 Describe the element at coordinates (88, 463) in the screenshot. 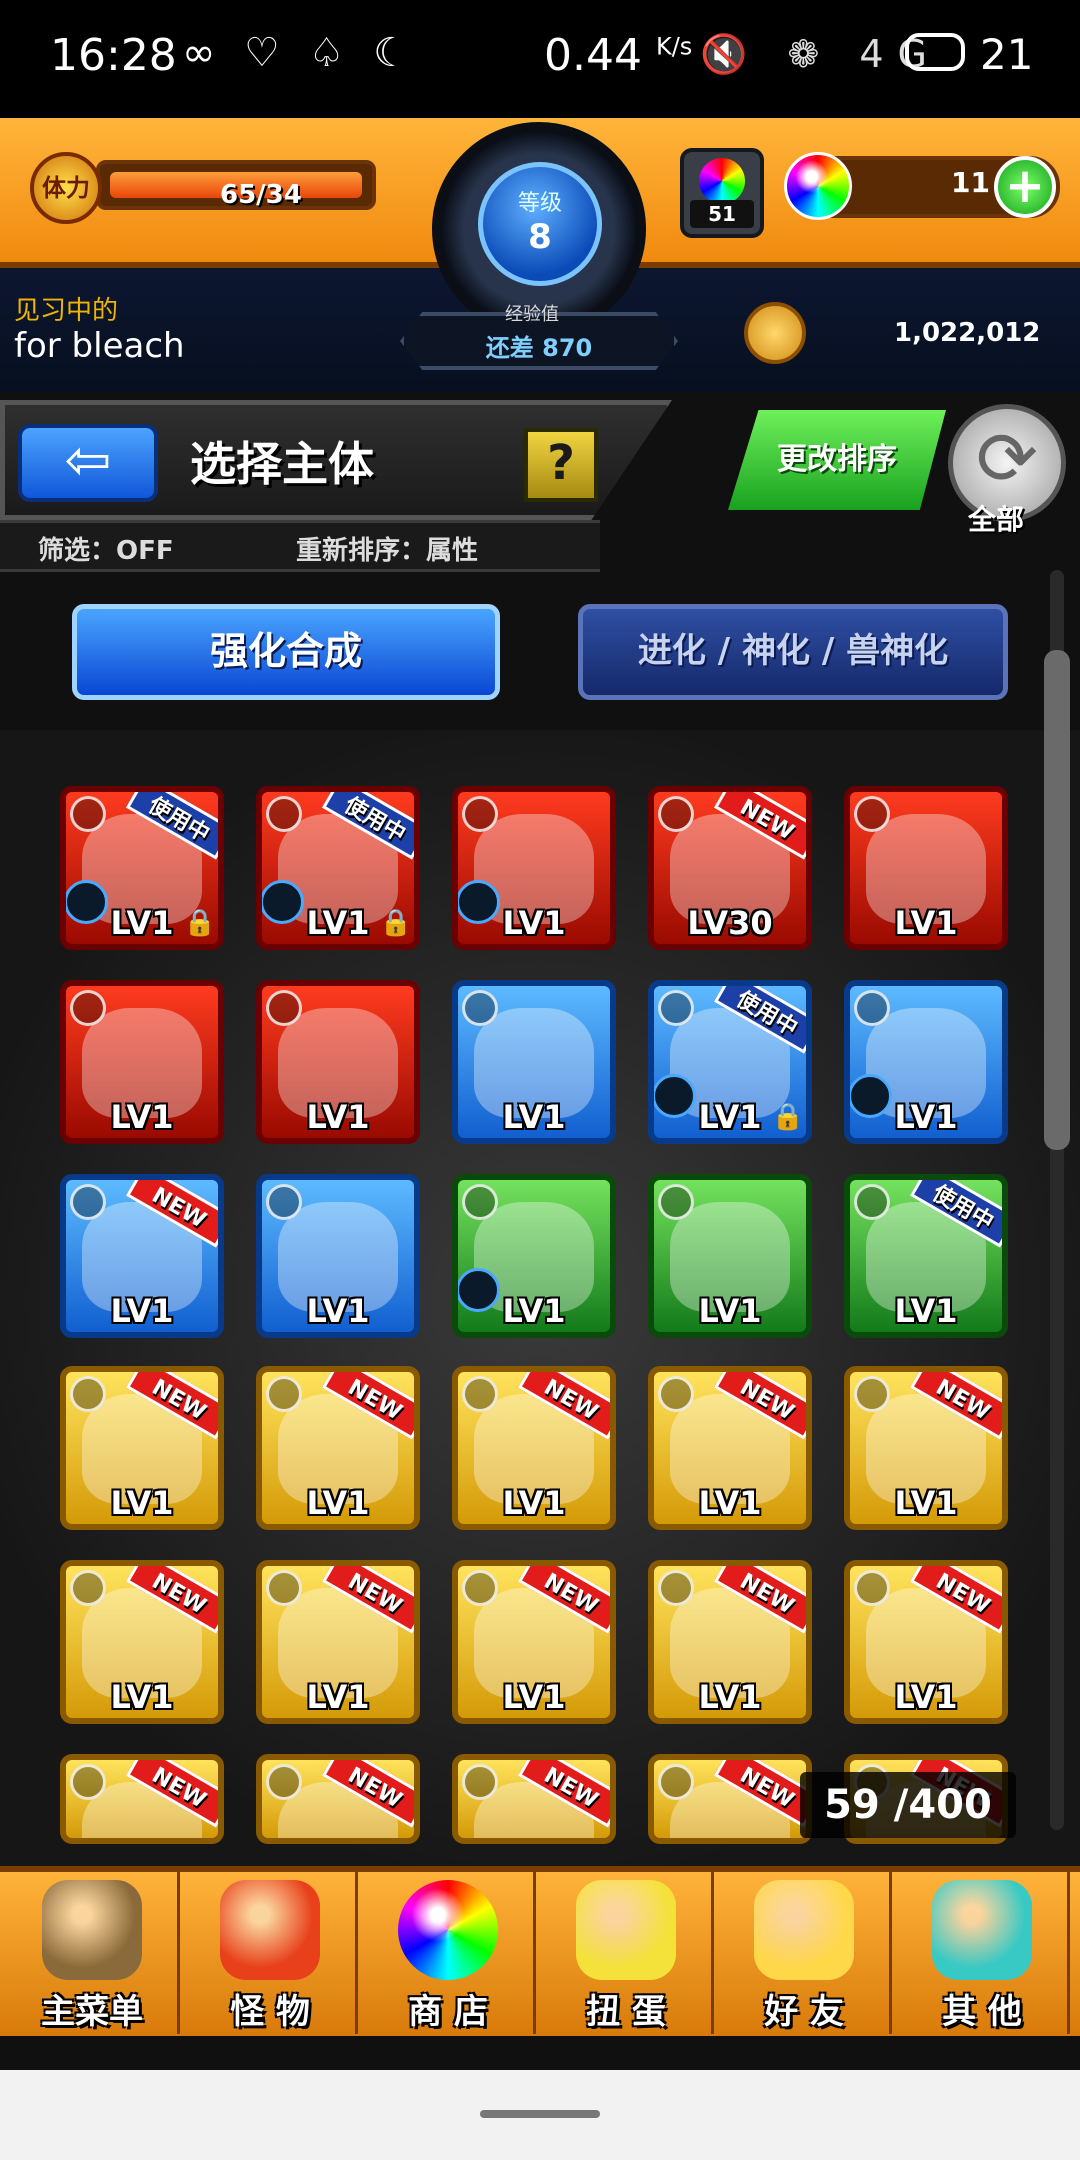

I see `back-button: ⇦` at that location.